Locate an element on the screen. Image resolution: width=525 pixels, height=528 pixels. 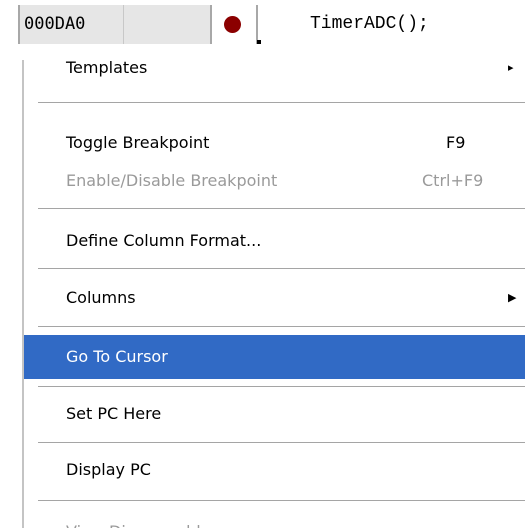
menu-item-display-pc: Display PC is located at coordinates (274, 470).